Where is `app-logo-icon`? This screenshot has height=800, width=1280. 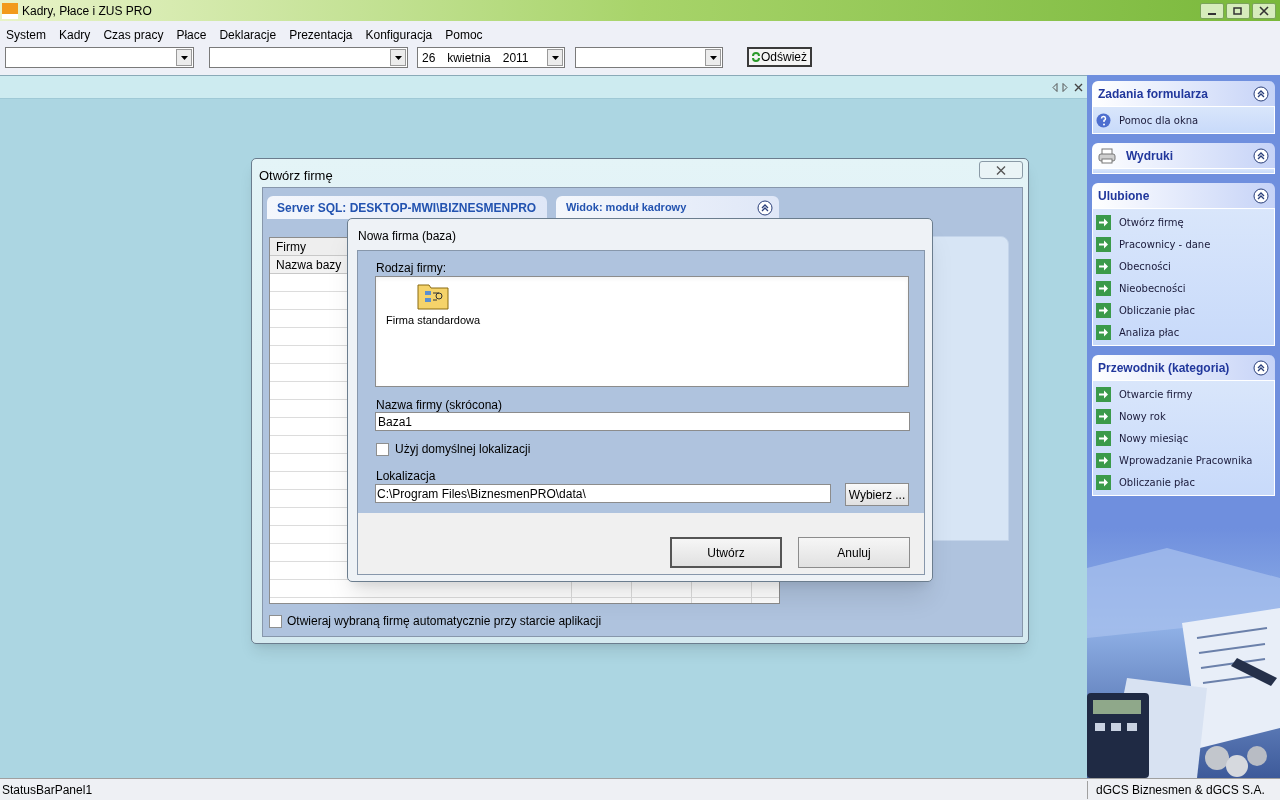 app-logo-icon is located at coordinates (10, 10).